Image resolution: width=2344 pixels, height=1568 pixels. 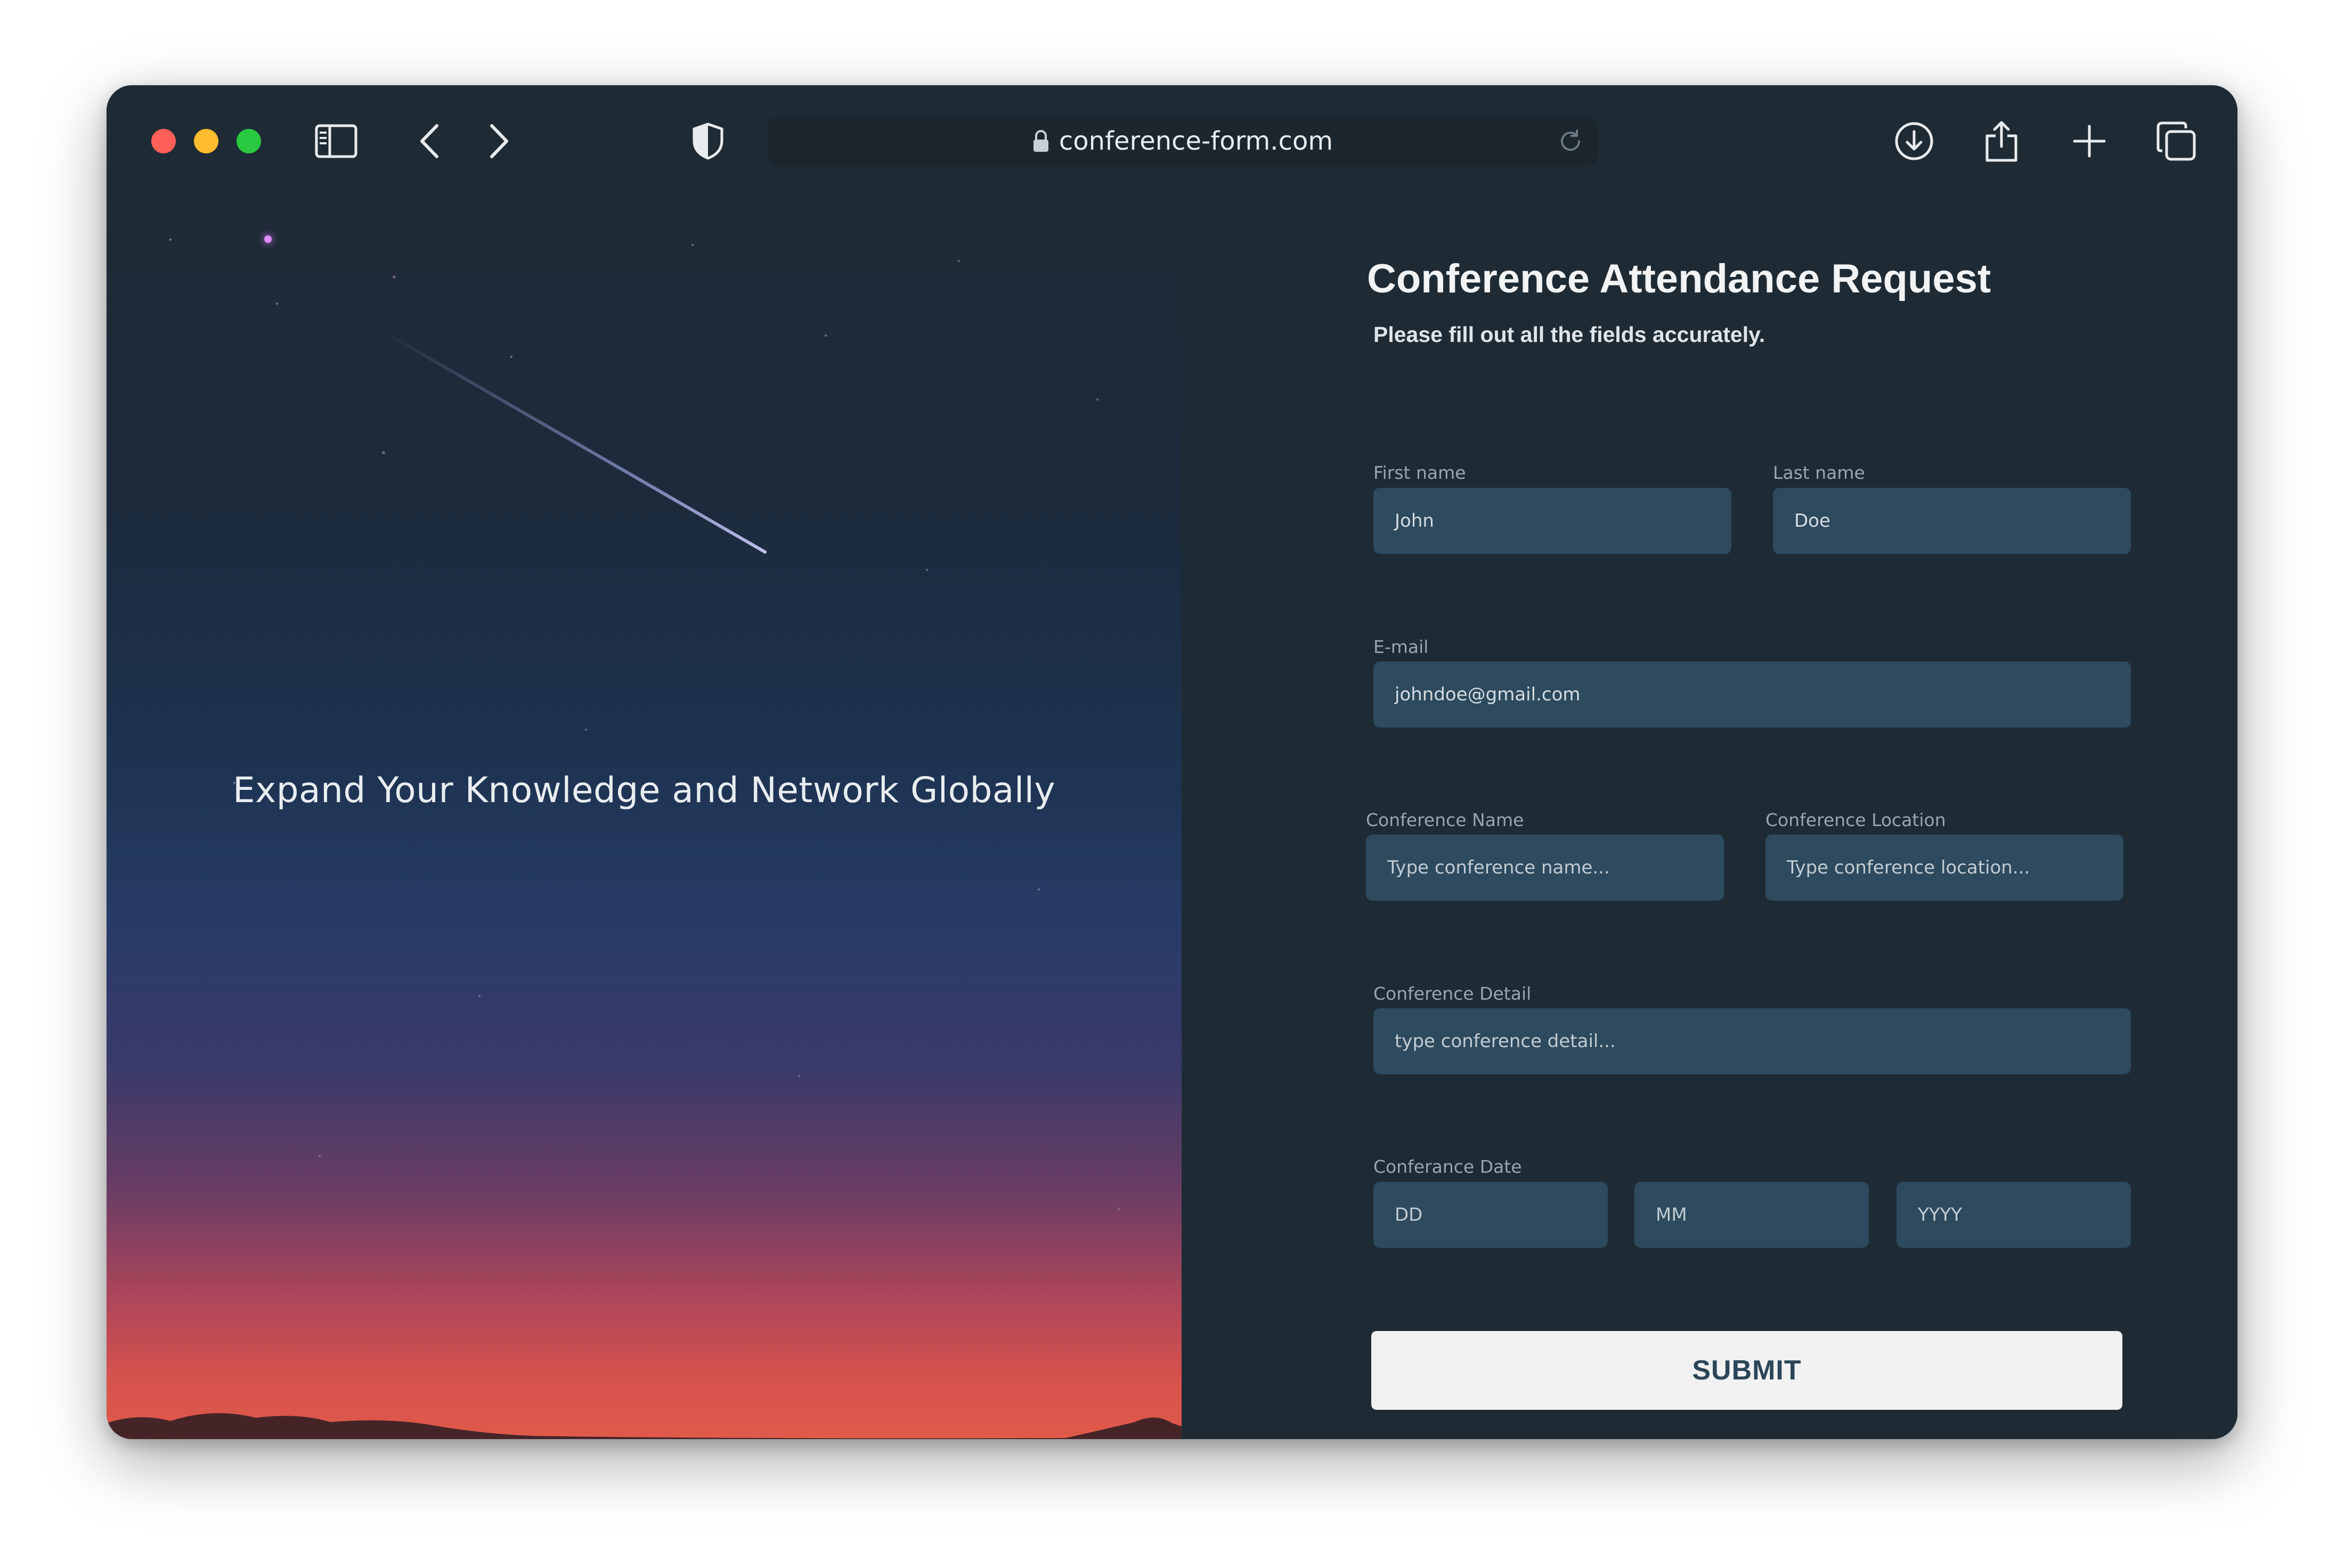 What do you see at coordinates (206, 141) in the screenshot?
I see `minimize-window-button` at bounding box center [206, 141].